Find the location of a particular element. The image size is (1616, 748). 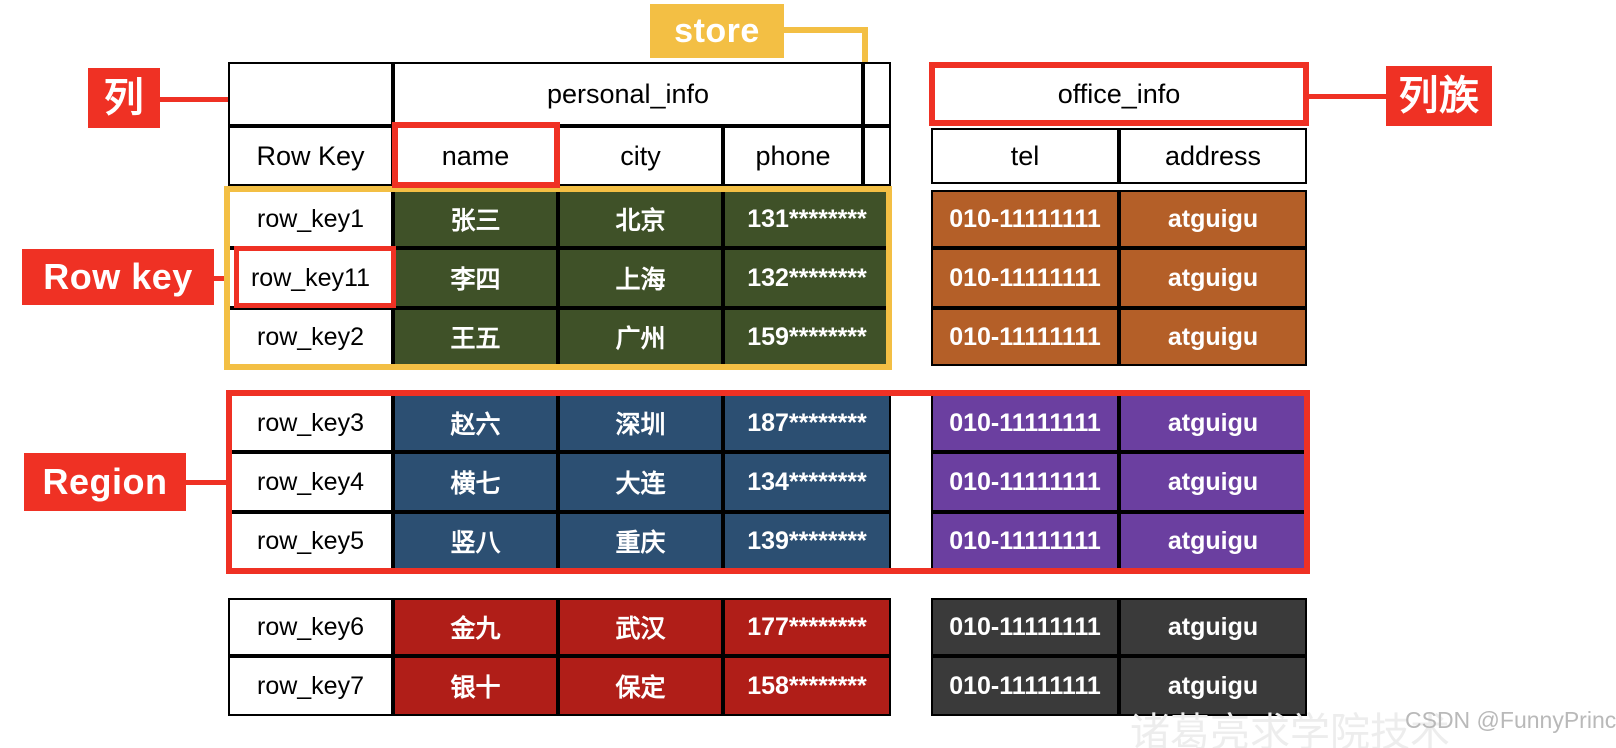

personal-col-header-phone-text: phone is located at coordinates (793, 155).